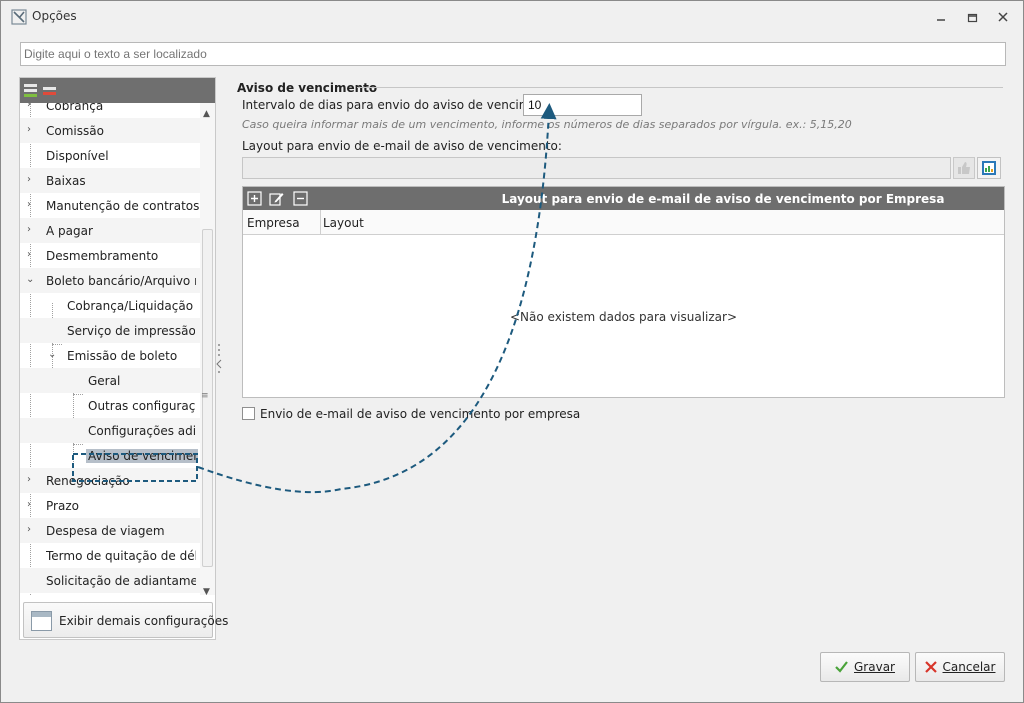 Image resolution: width=1024 pixels, height=703 pixels. Describe the element at coordinates (248, 413) in the screenshot. I see `send-by-company-checkbox` at that location.